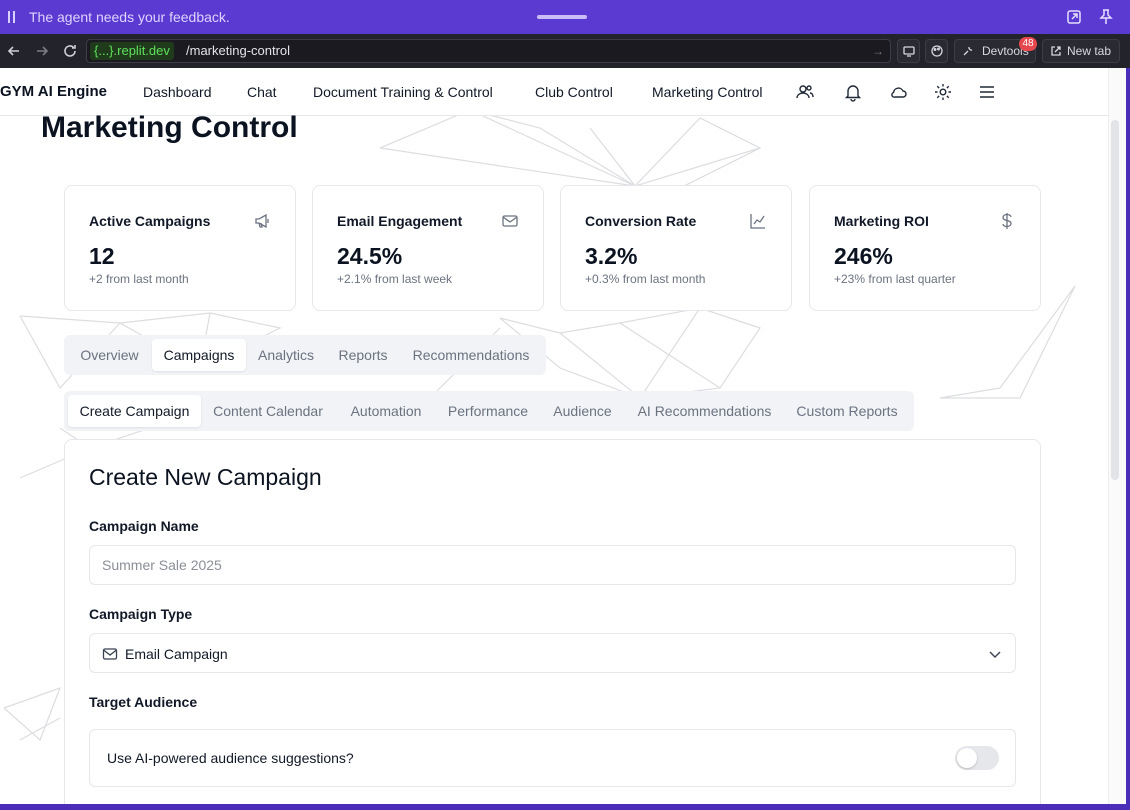 This screenshot has height=810, width=1130. Describe the element at coordinates (144, 526) in the screenshot. I see `campaign-name-label: Campaign Name` at that location.